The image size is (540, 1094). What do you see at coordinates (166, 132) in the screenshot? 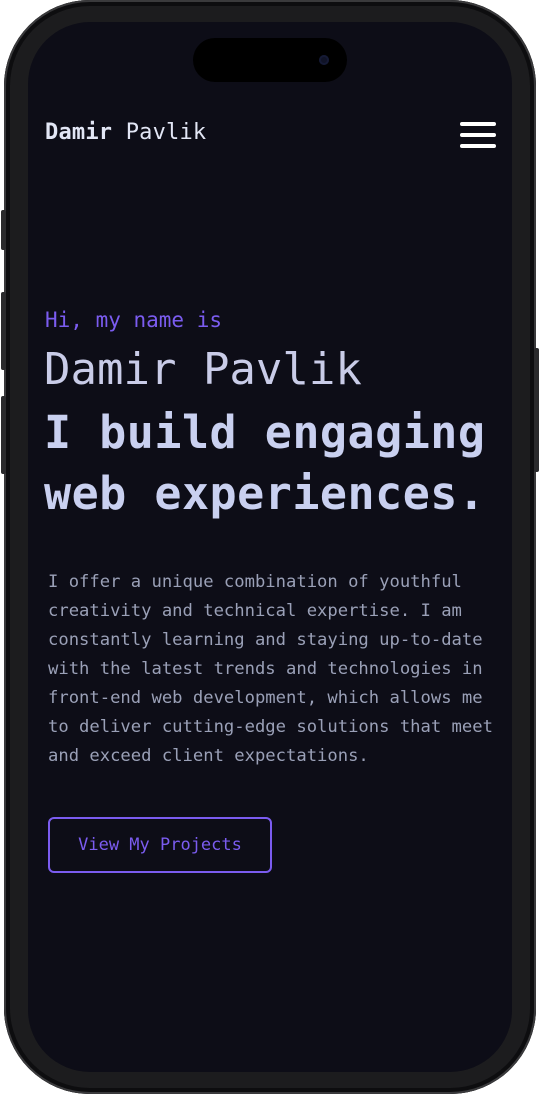
I see `brand-last-name: Pavlik` at bounding box center [166, 132].